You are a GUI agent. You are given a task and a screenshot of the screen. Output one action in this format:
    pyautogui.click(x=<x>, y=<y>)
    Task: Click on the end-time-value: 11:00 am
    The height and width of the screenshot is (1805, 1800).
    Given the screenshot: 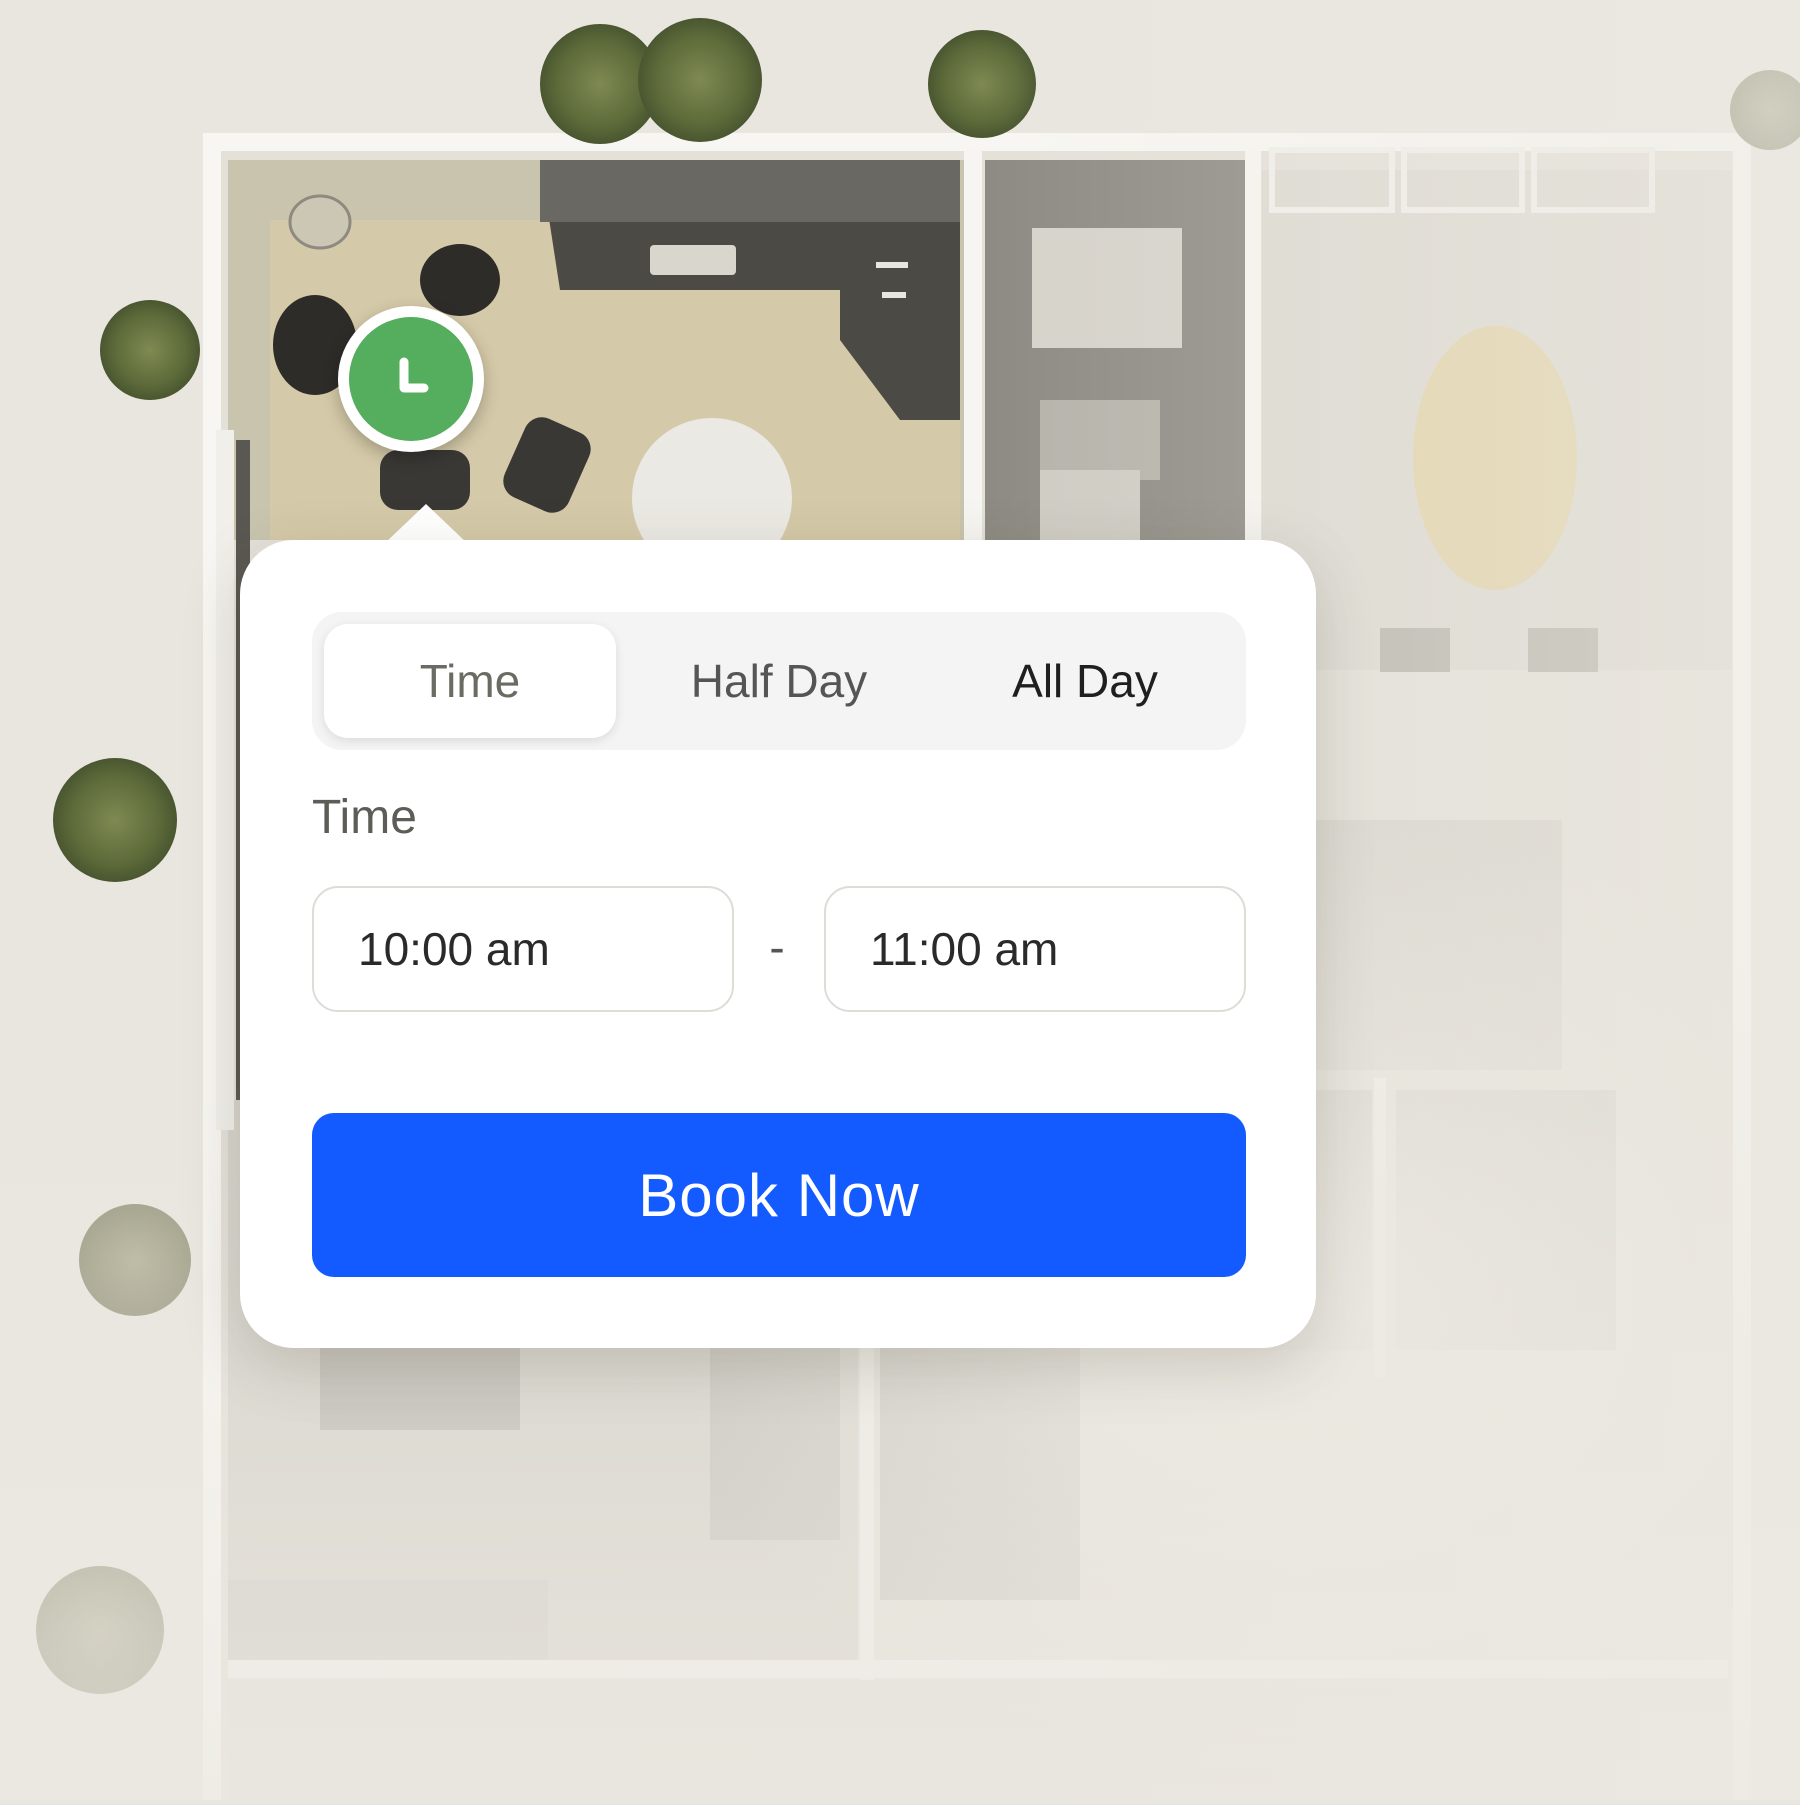 What is the action you would take?
    pyautogui.click(x=964, y=949)
    